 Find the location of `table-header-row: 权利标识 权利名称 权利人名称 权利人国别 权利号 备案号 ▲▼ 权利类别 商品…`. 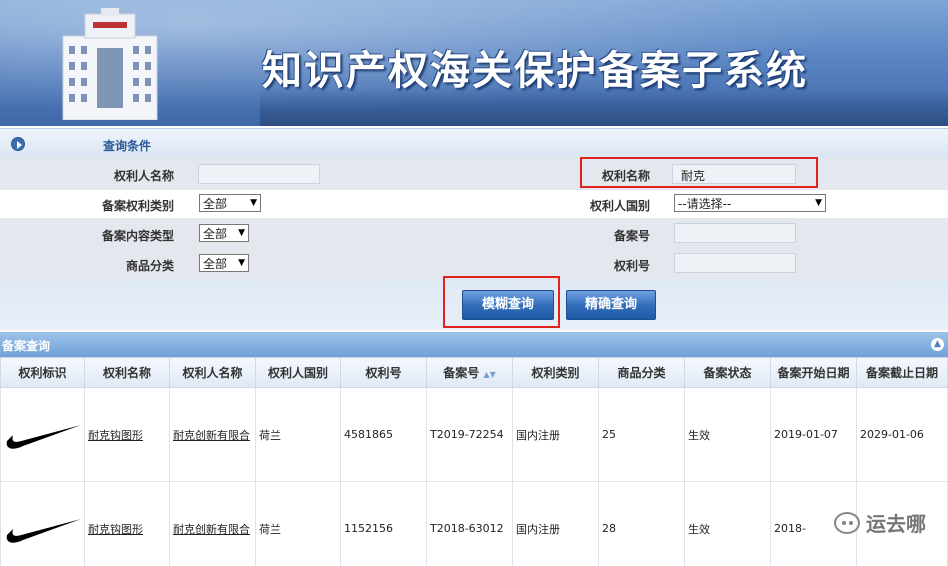

table-header-row: 权利标识 权利名称 权利人名称 权利人国别 权利号 备案号 ▲▼ 权利类别 商品… is located at coordinates (474, 372).